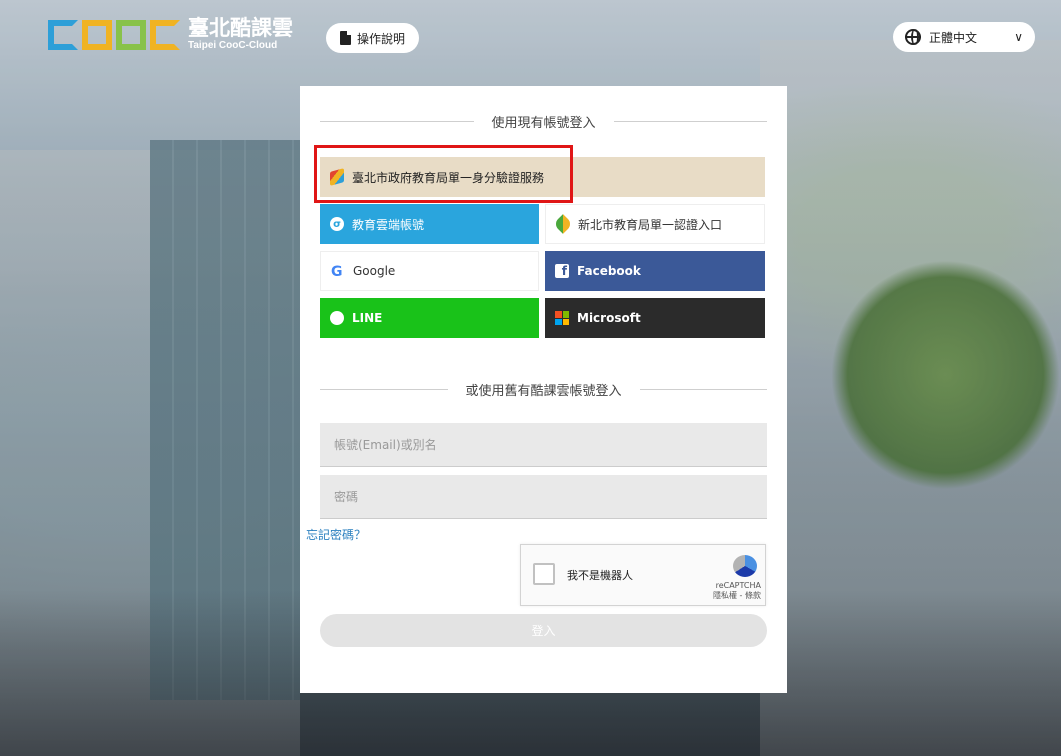 The width and height of the screenshot is (1061, 756). I want to click on site-logo: 臺北酷課雲 Taipei CooC-Cloud, so click(170, 34).